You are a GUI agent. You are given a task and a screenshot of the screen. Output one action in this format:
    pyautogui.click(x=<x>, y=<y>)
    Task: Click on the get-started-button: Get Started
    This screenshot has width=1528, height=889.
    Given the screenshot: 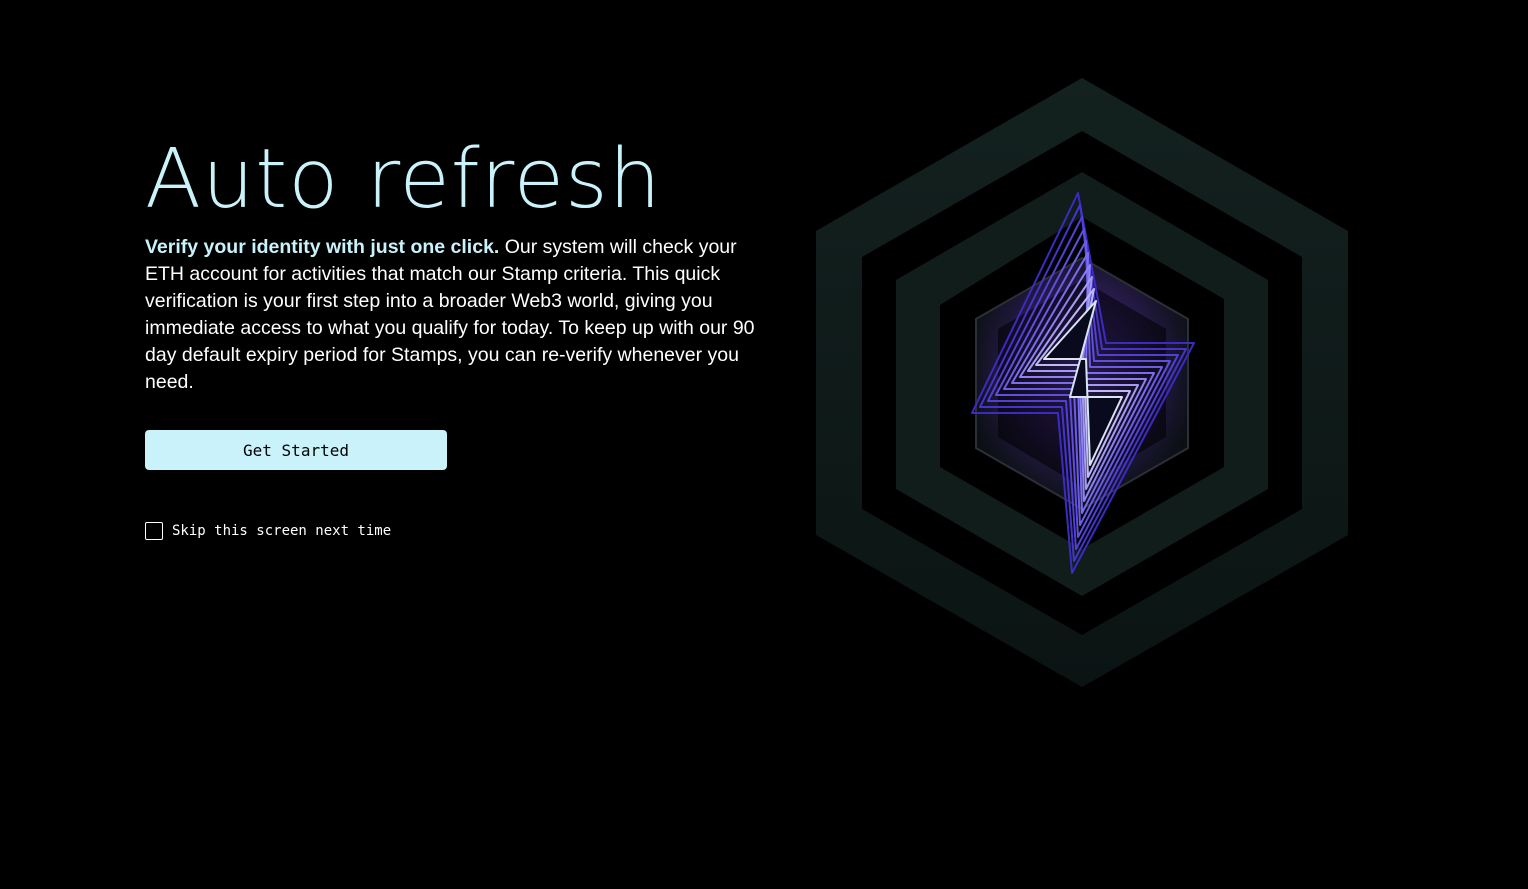 What is the action you would take?
    pyautogui.click(x=296, y=450)
    